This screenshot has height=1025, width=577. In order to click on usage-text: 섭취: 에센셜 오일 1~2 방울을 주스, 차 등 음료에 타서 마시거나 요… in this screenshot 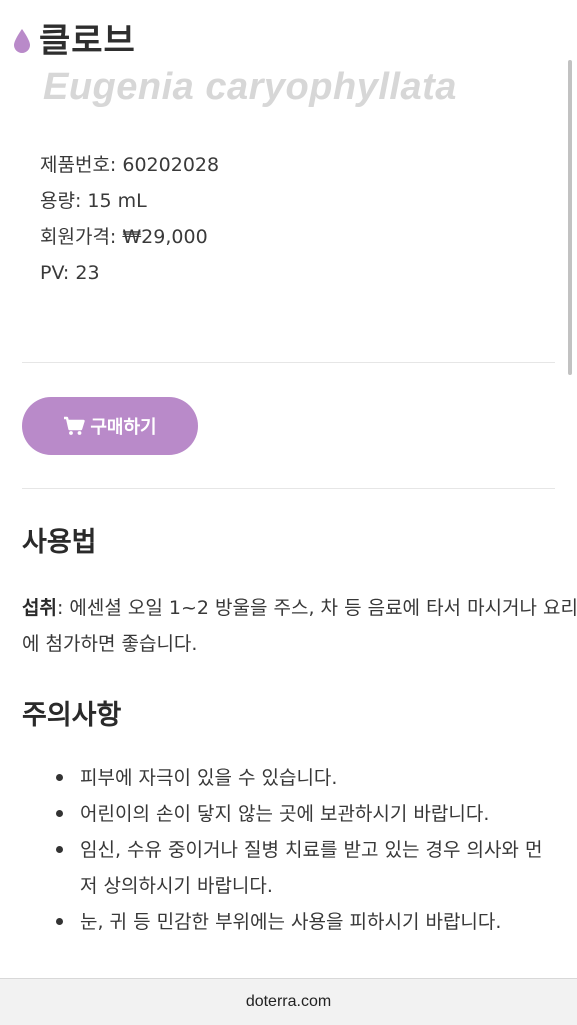, I will do `click(299, 626)`.